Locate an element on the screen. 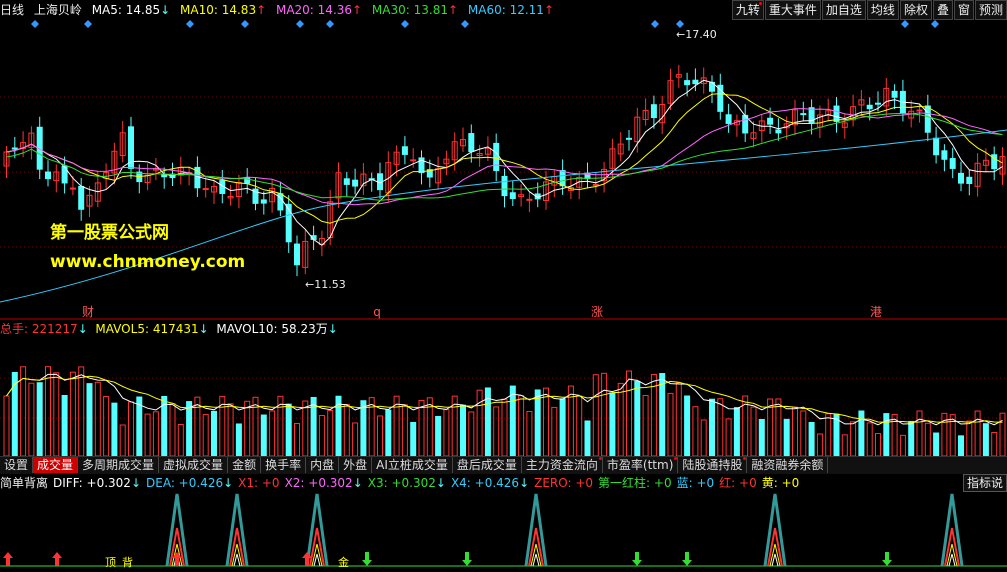 The image size is (1007, 572). event-marker: q is located at coordinates (377, 312).